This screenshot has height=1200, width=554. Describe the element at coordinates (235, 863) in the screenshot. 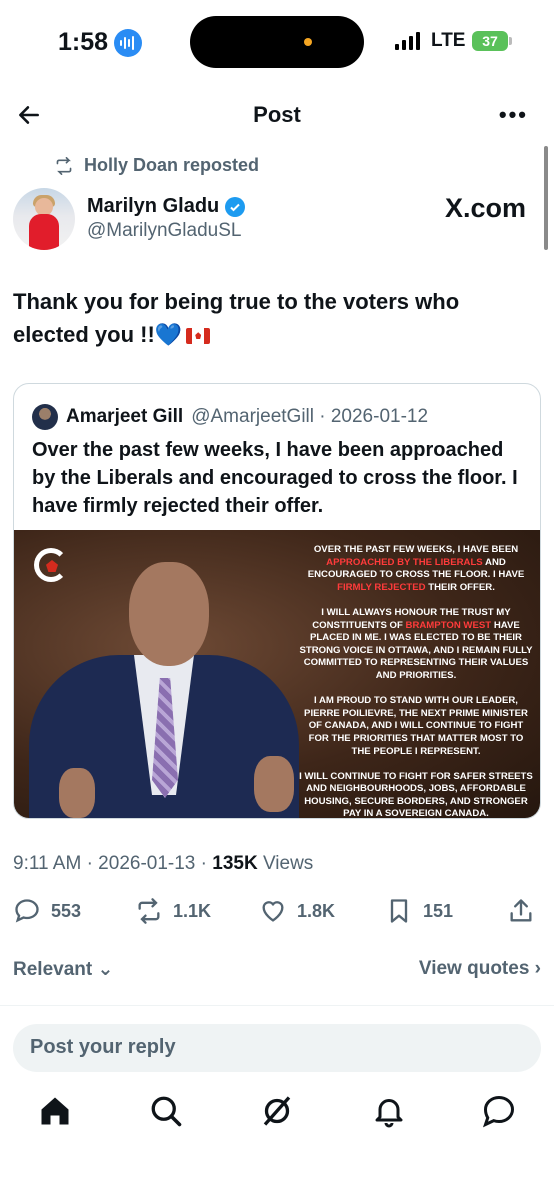

I see `views-count: 135K` at that location.